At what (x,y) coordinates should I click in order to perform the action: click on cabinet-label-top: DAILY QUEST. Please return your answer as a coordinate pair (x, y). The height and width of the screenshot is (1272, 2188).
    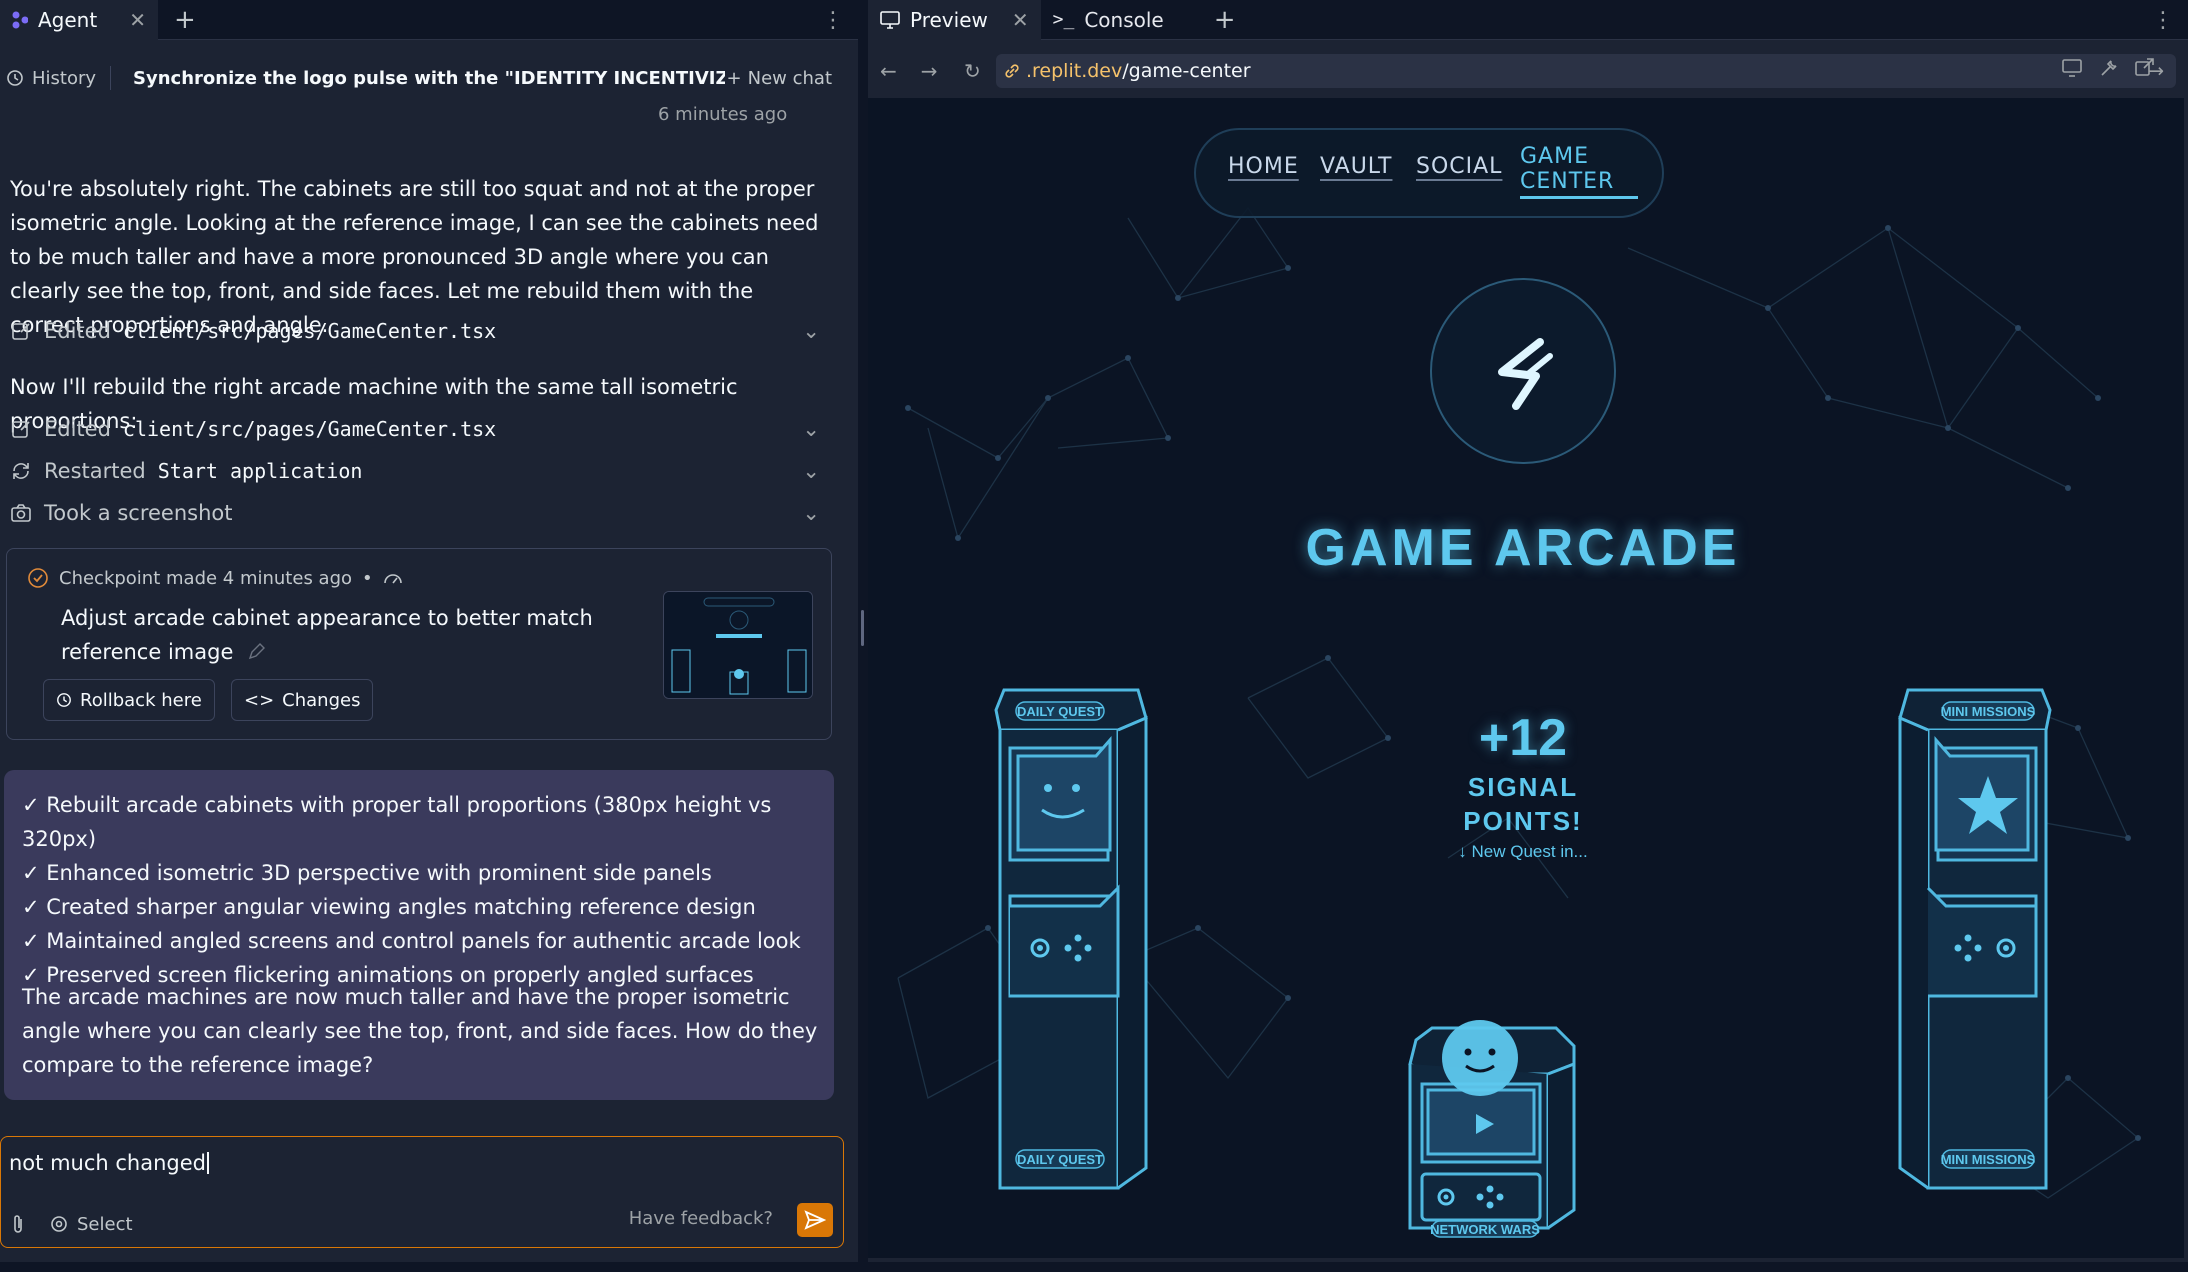
    Looking at the image, I should click on (1060, 711).